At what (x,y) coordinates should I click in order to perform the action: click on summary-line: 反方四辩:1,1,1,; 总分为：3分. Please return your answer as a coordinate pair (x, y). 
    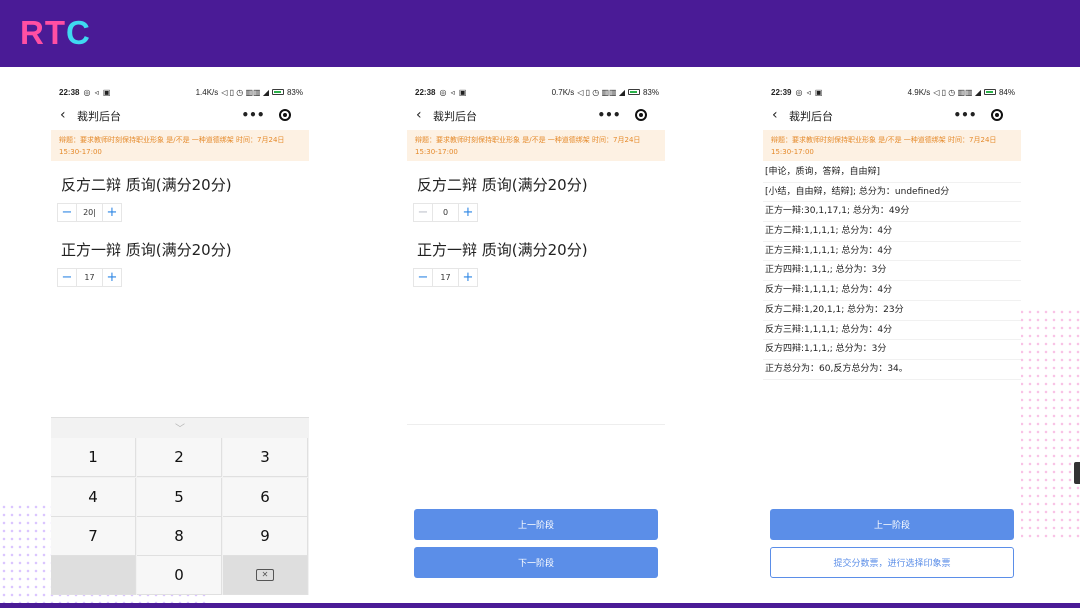
    Looking at the image, I should click on (892, 350).